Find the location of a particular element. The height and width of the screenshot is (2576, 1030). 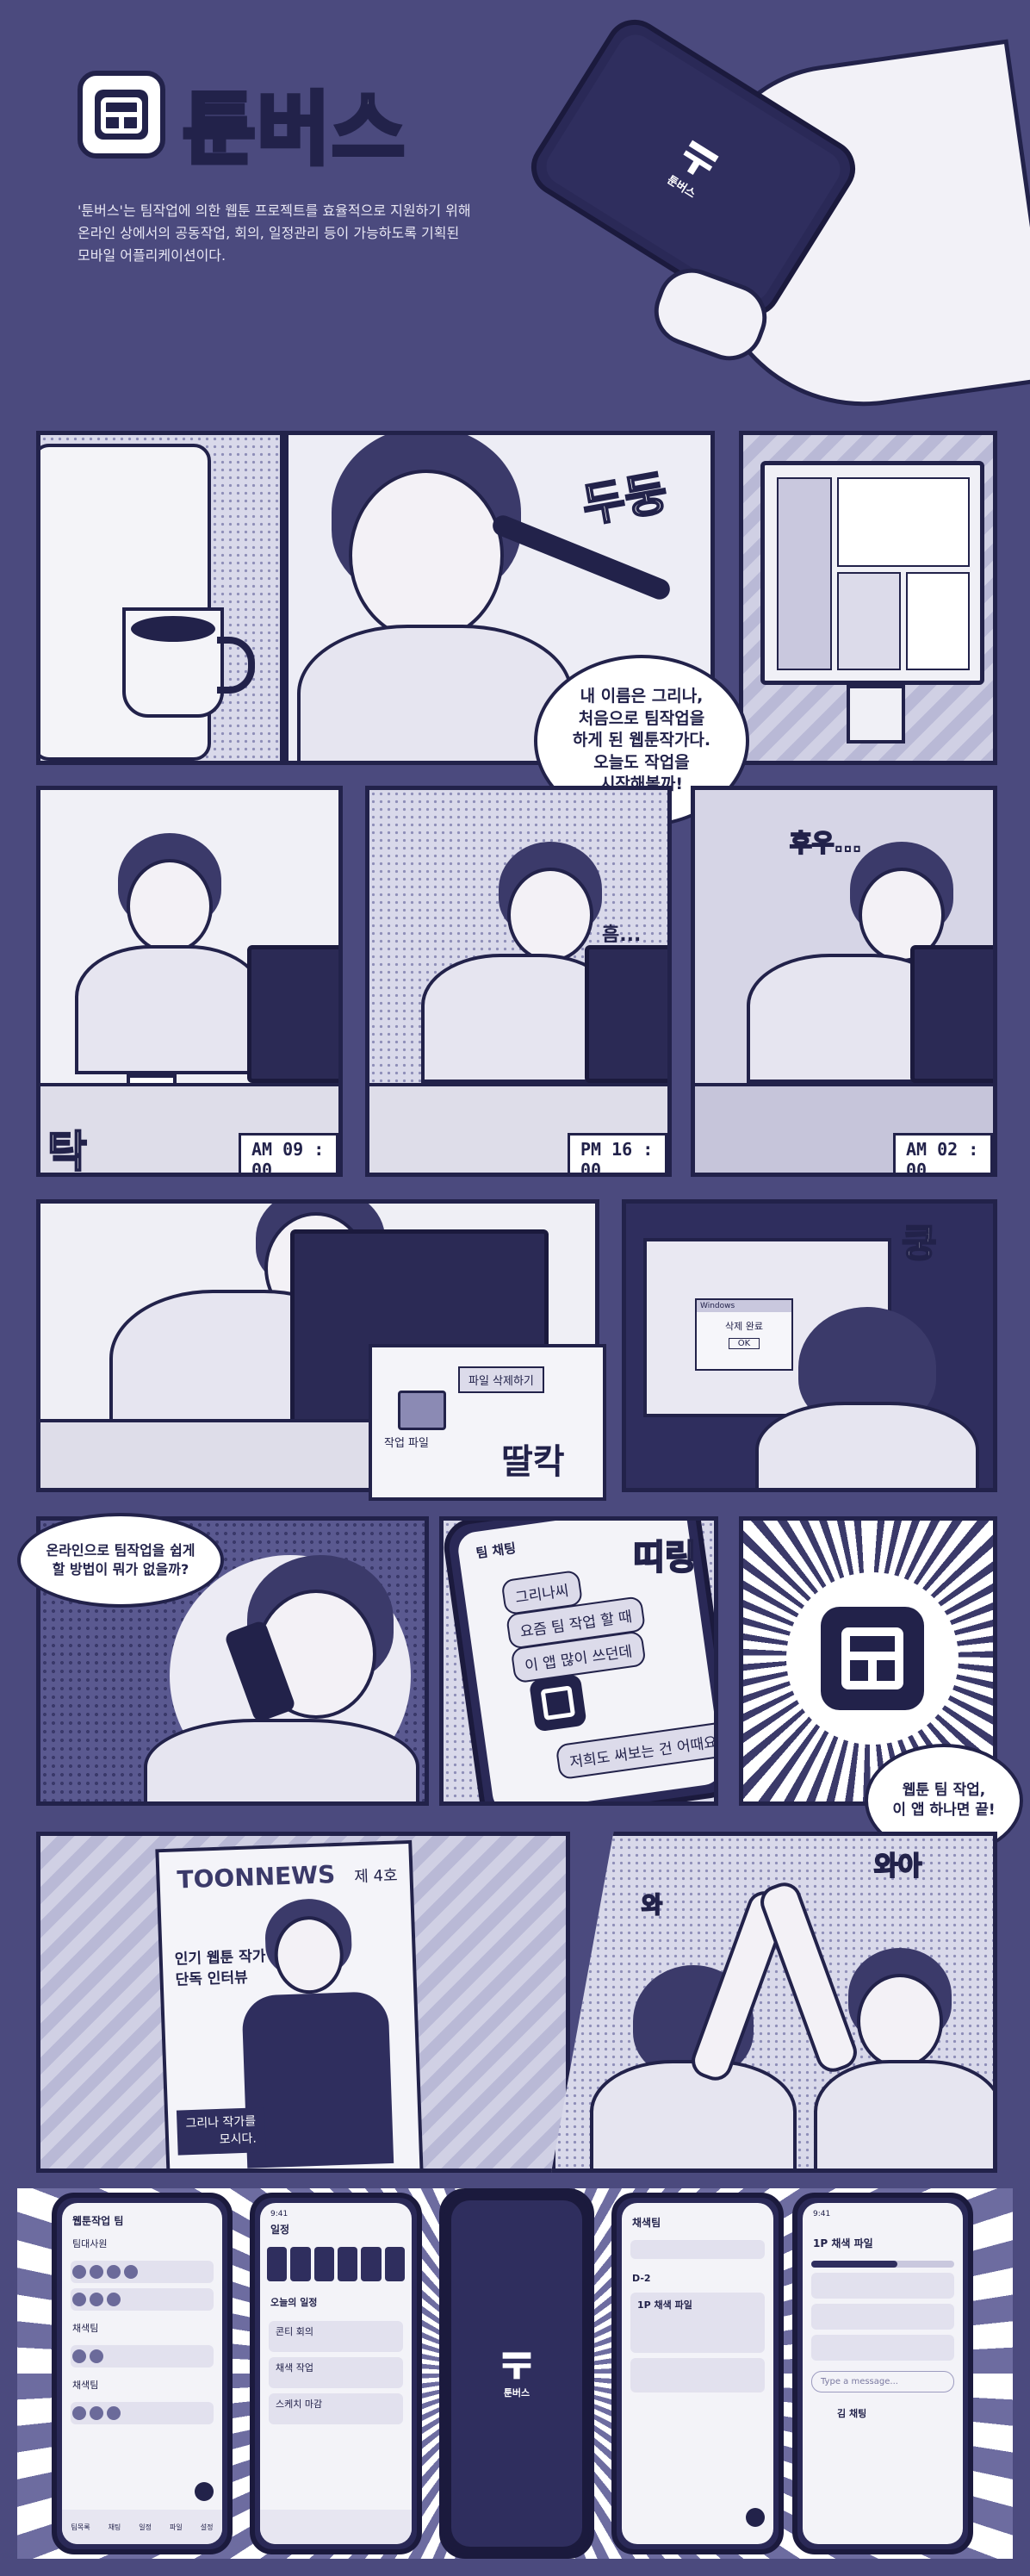

app-screen-schedule: 9:41 일정 오늘의 일정 콘티 회의 채색 작업 스케치 마감 is located at coordinates (336, 2374).